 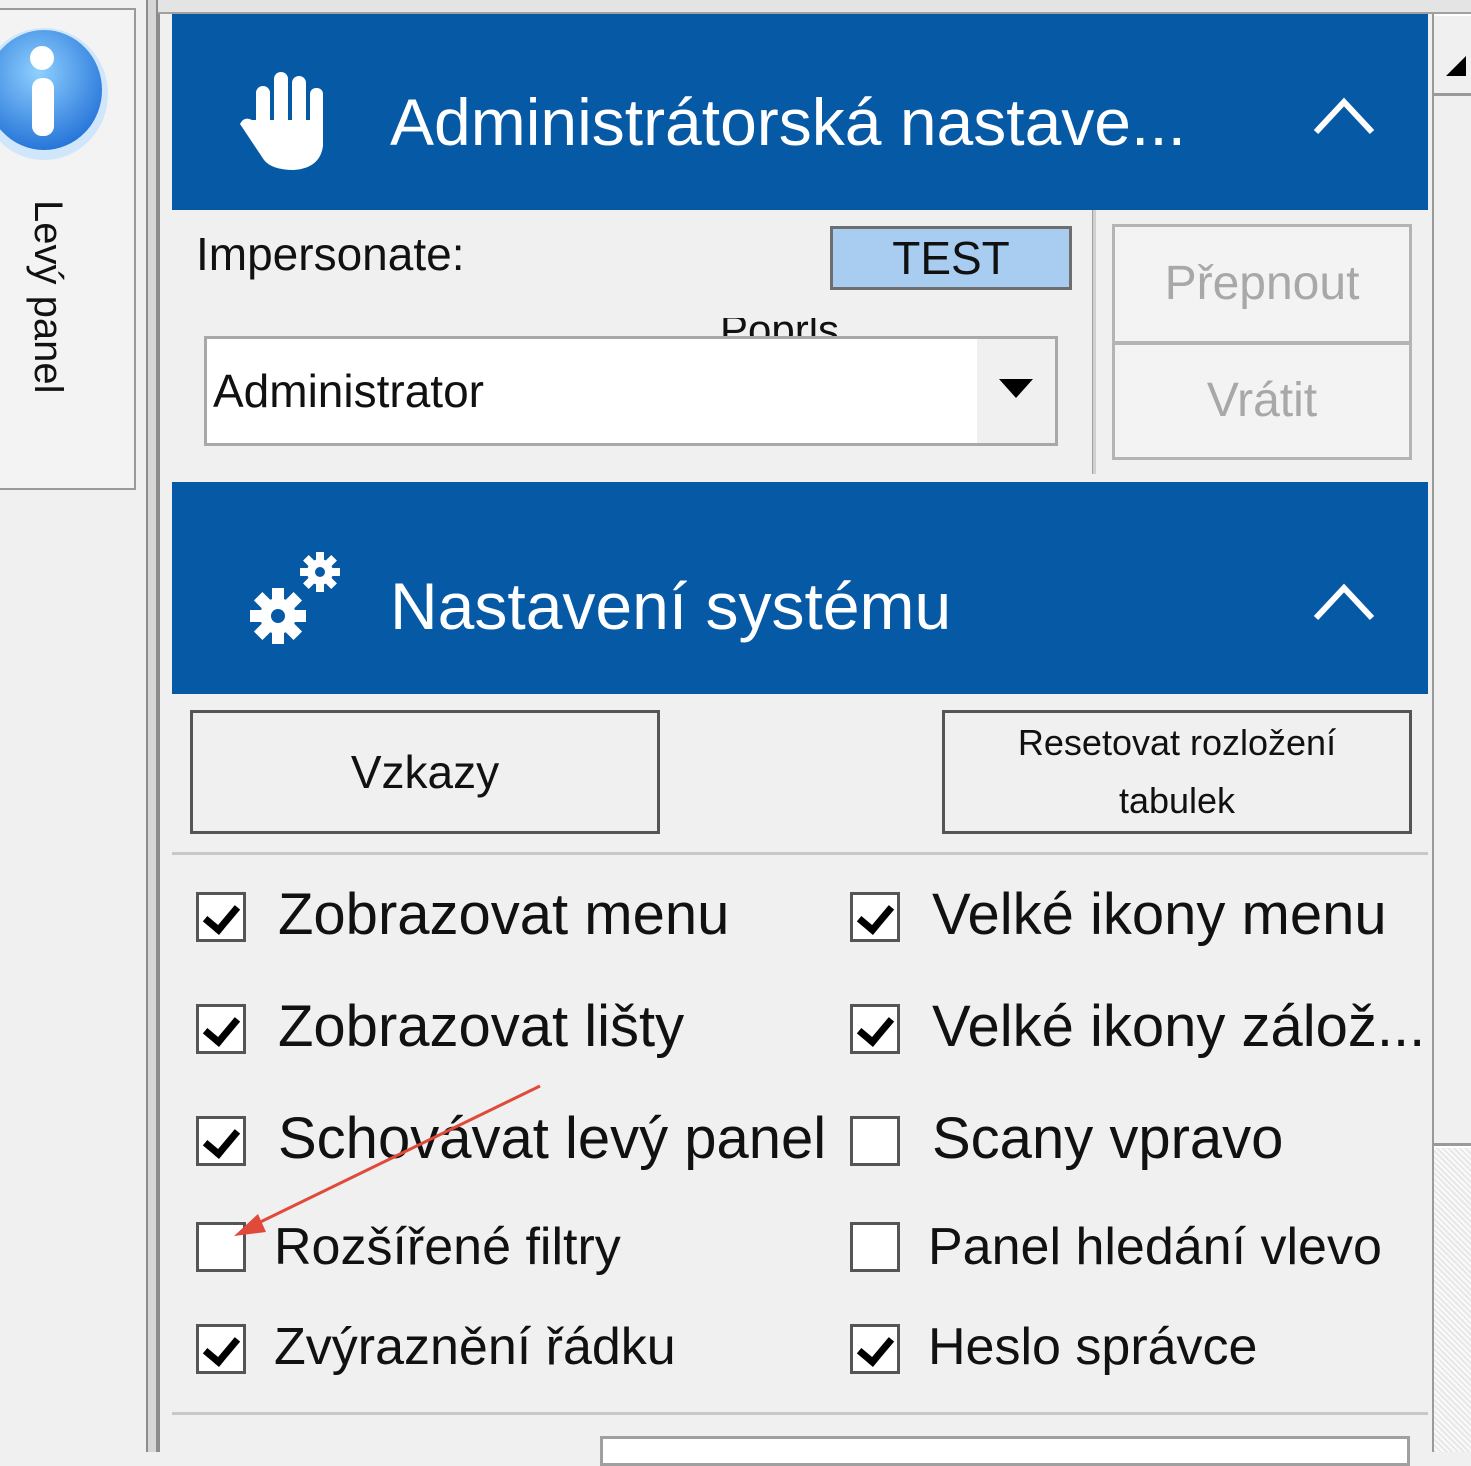 I want to click on messages-button: Vzkazy, so click(x=425, y=772).